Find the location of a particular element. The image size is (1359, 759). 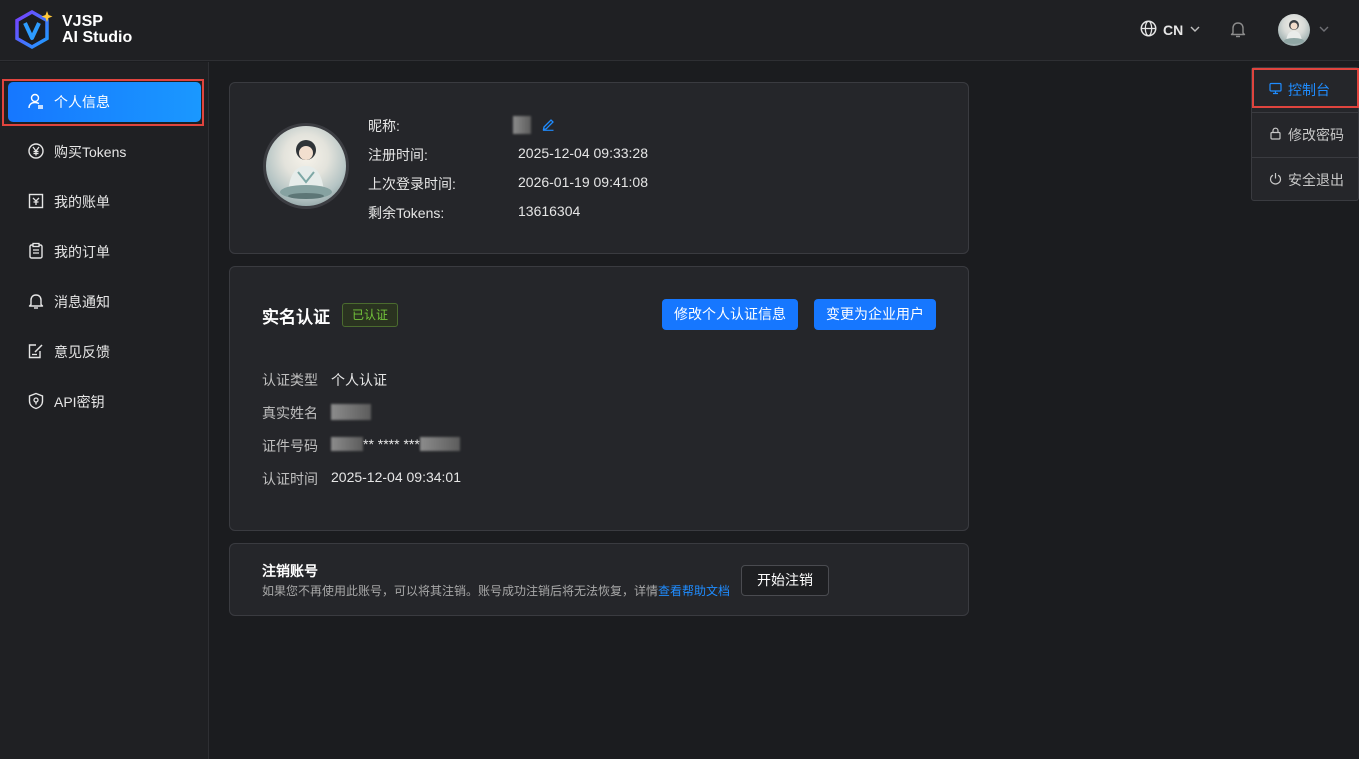

logo-icon is located at coordinates (34, 30).